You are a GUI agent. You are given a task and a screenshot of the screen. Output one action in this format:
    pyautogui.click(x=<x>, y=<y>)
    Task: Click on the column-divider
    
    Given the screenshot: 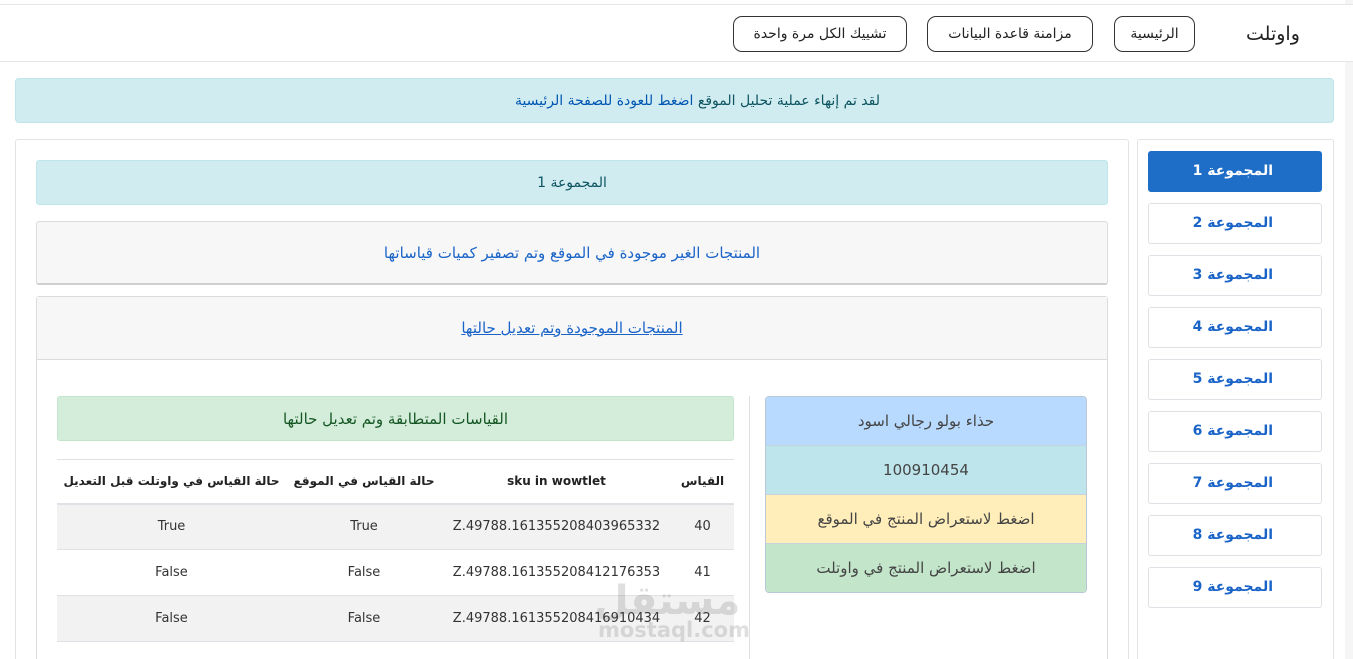 What is the action you would take?
    pyautogui.click(x=749, y=527)
    